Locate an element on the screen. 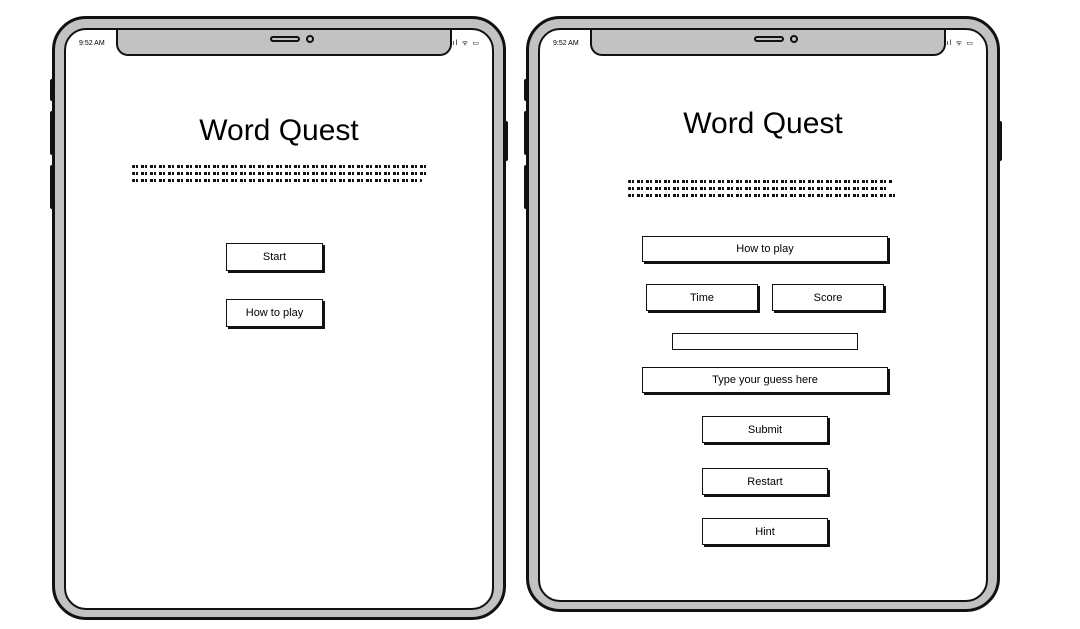 The width and height of the screenshot is (1080, 629). word-display-field is located at coordinates (765, 341).